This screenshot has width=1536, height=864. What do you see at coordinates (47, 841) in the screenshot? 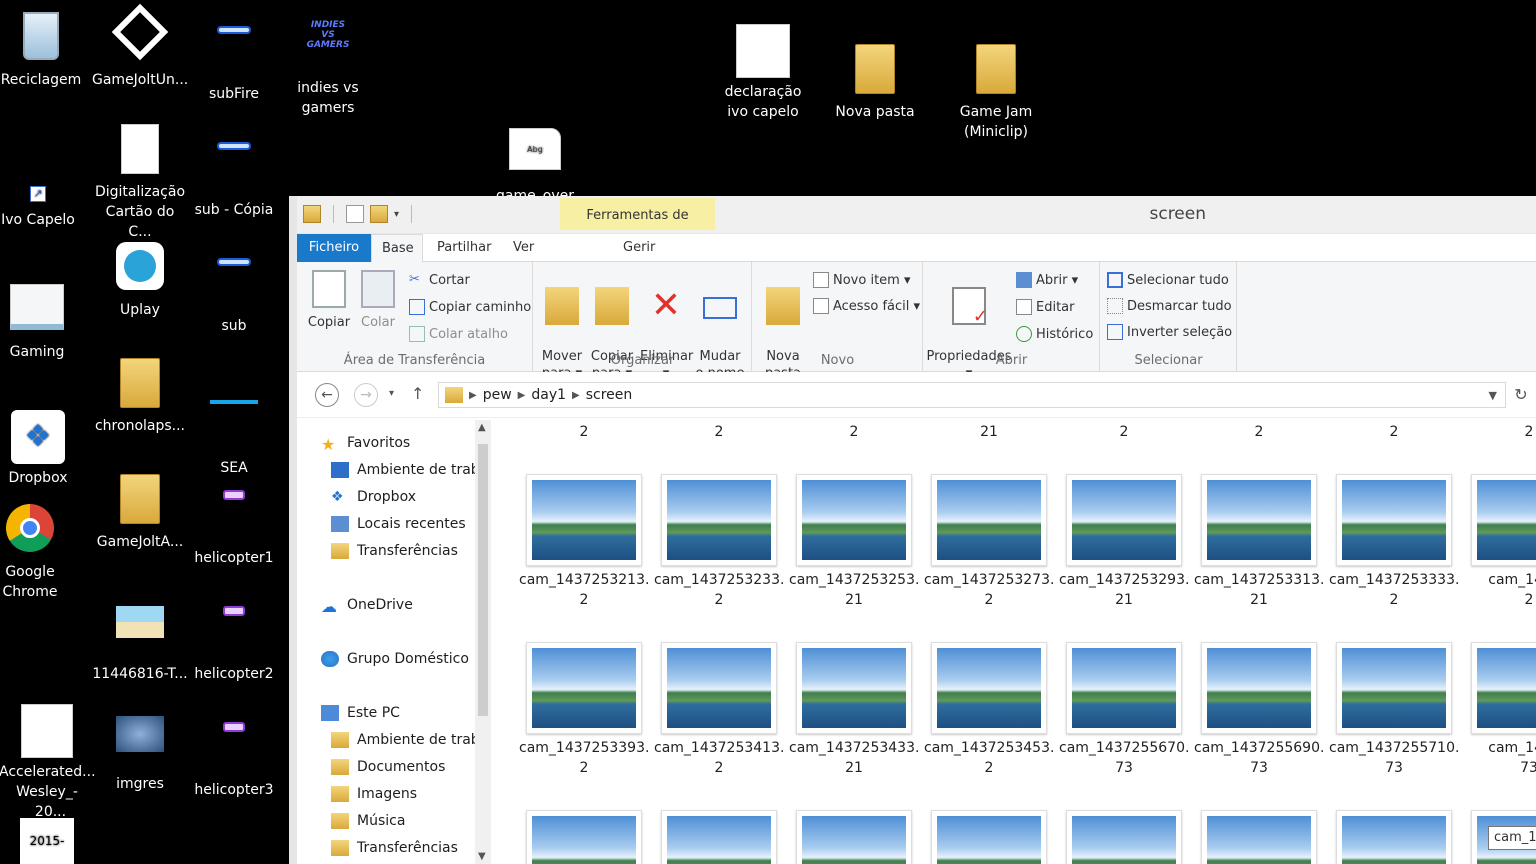
I see `desktop-icon-2015-07: 2015-07-` at bounding box center [47, 841].